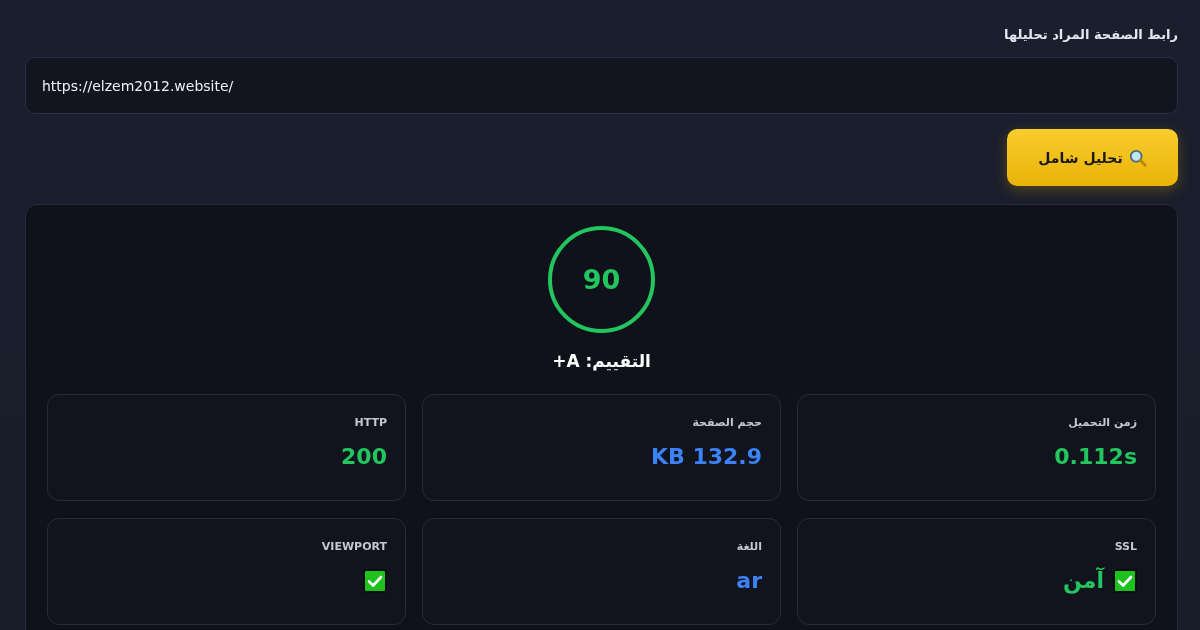 This screenshot has height=630, width=1200. Describe the element at coordinates (1137, 157) in the screenshot. I see `search-icon` at that location.